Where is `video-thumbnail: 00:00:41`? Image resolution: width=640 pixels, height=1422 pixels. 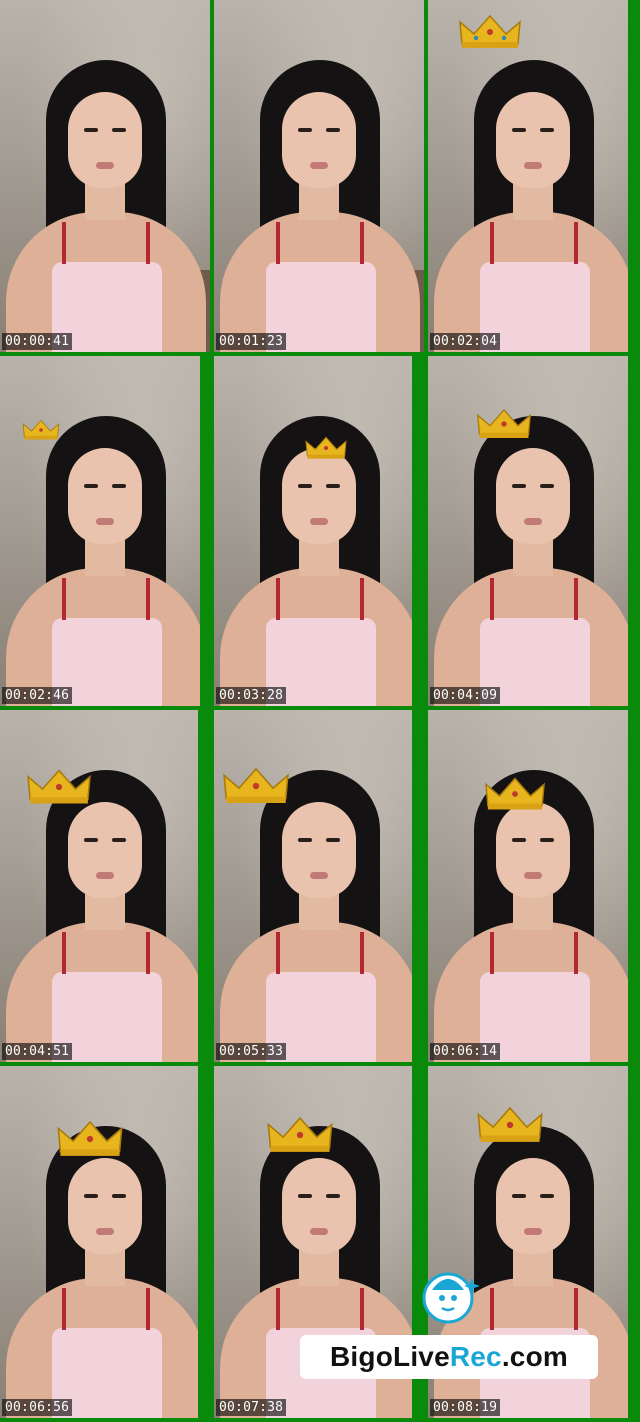
video-thumbnail: 00:00:41 is located at coordinates (105, 176).